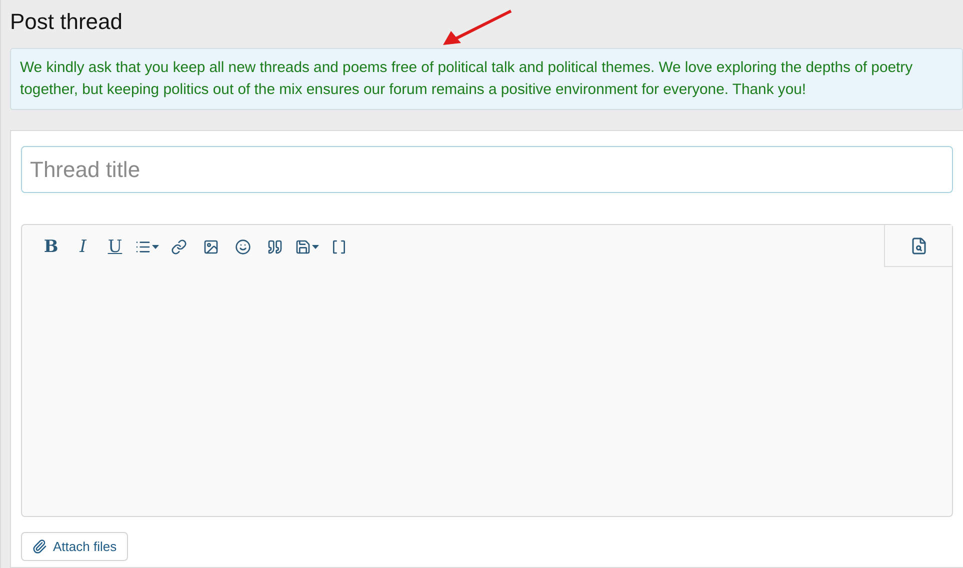 The height and width of the screenshot is (568, 963). Describe the element at coordinates (339, 247) in the screenshot. I see `brackets-icon` at that location.